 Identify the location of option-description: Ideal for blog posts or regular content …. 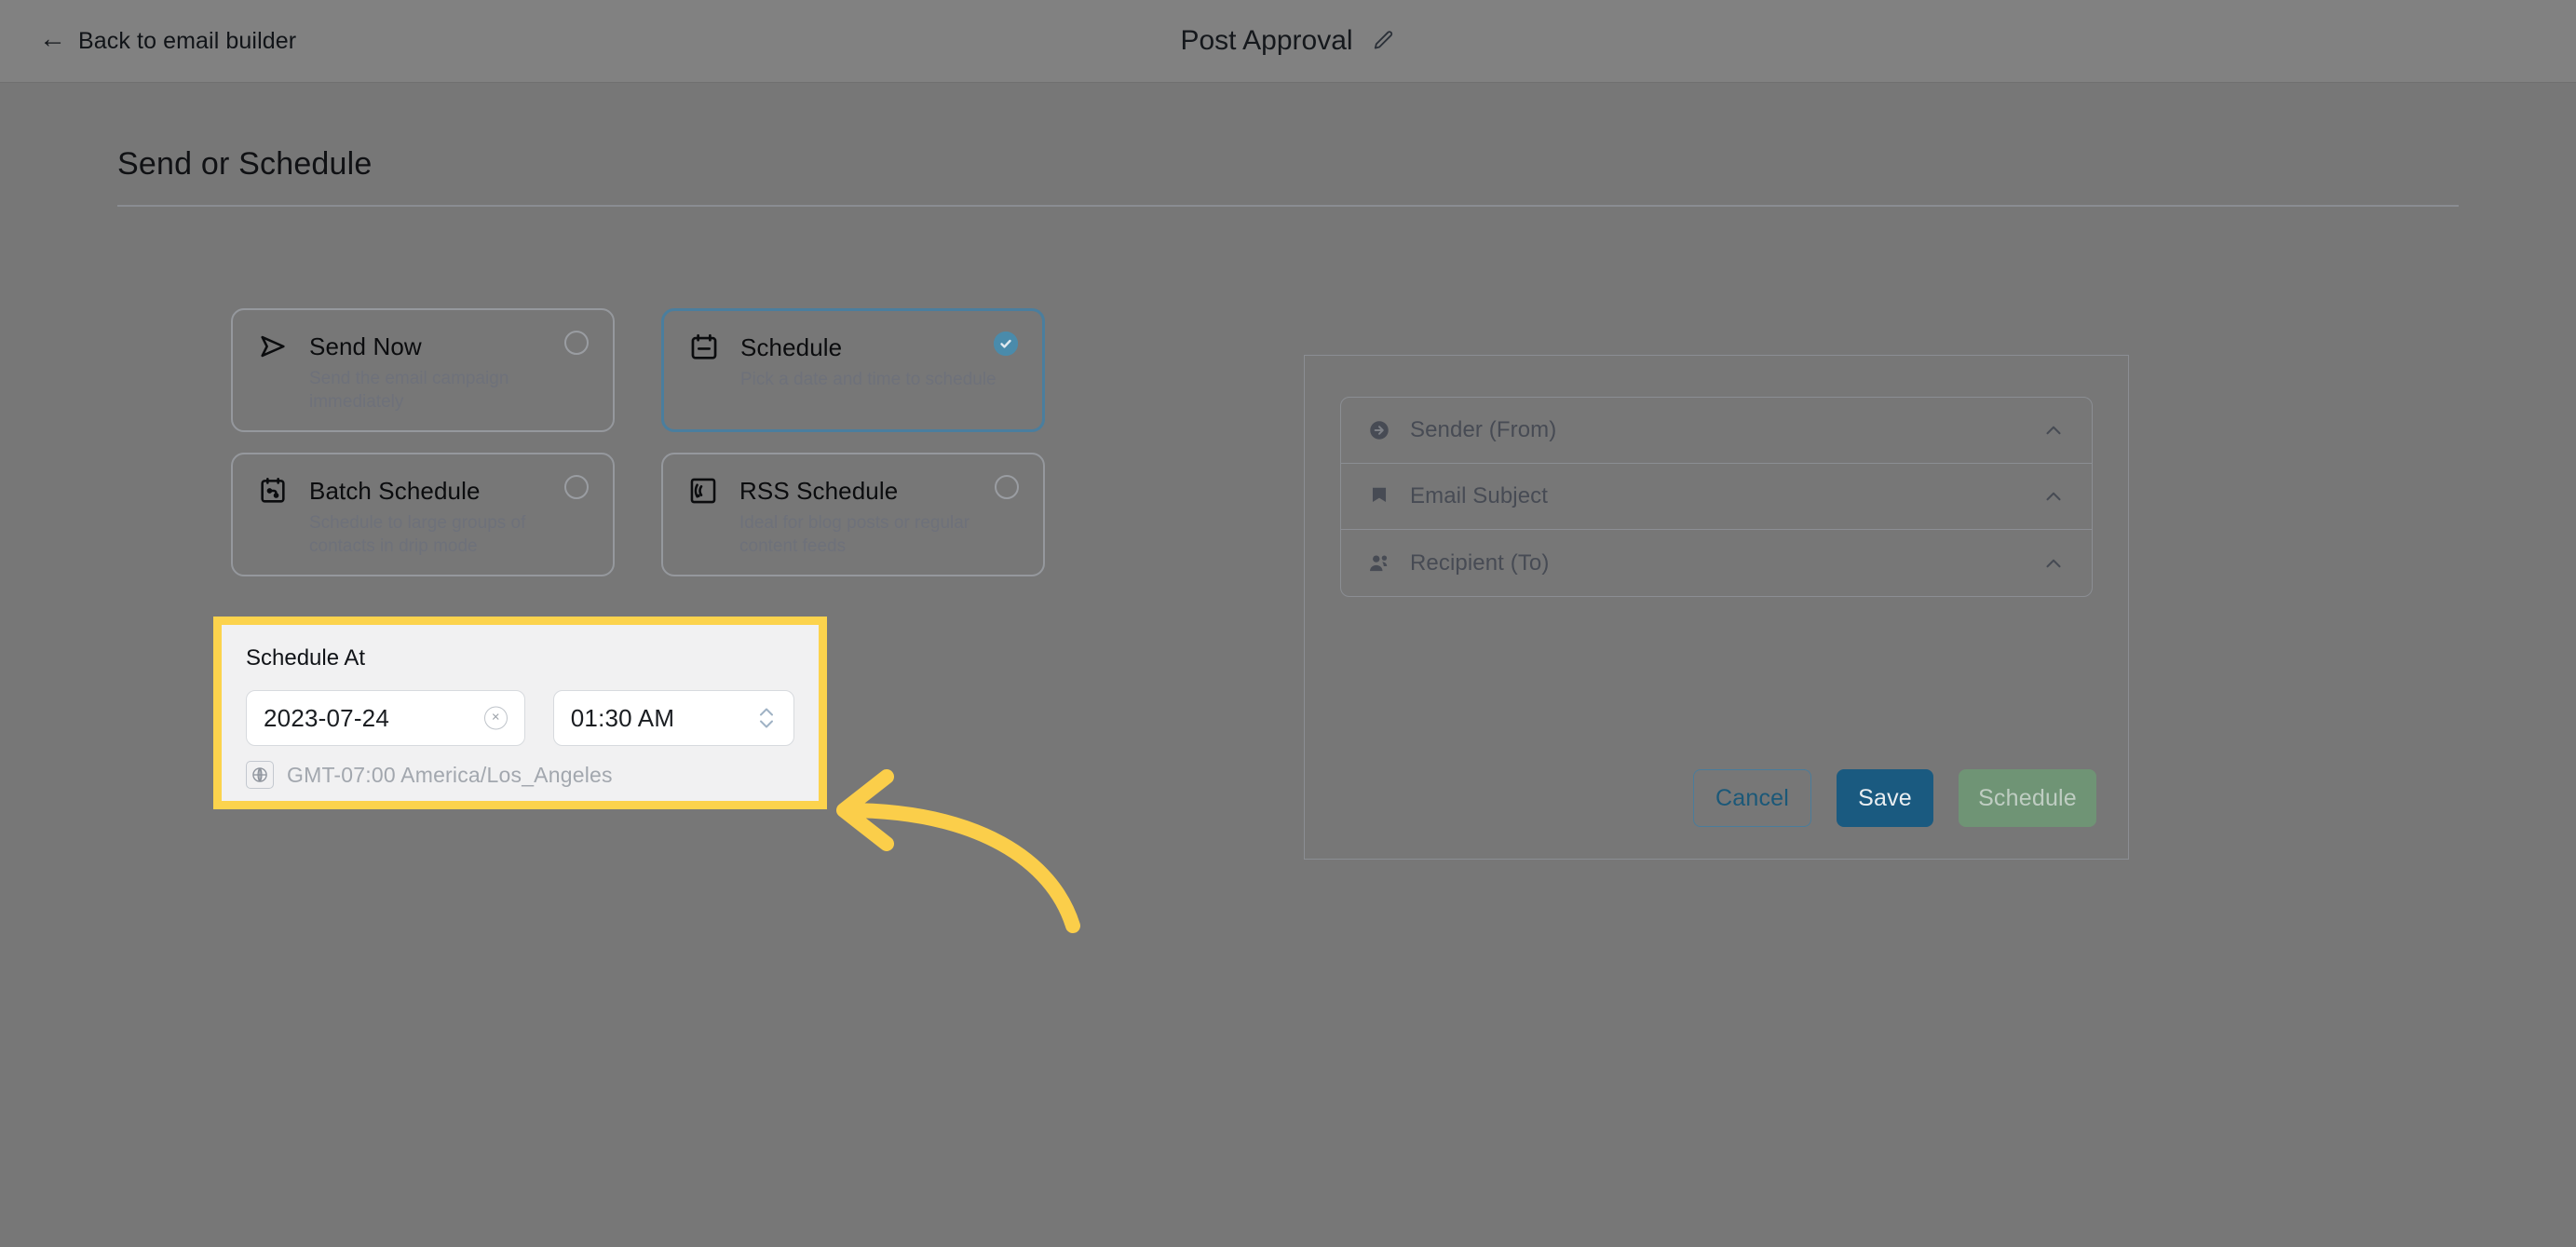
(854, 534).